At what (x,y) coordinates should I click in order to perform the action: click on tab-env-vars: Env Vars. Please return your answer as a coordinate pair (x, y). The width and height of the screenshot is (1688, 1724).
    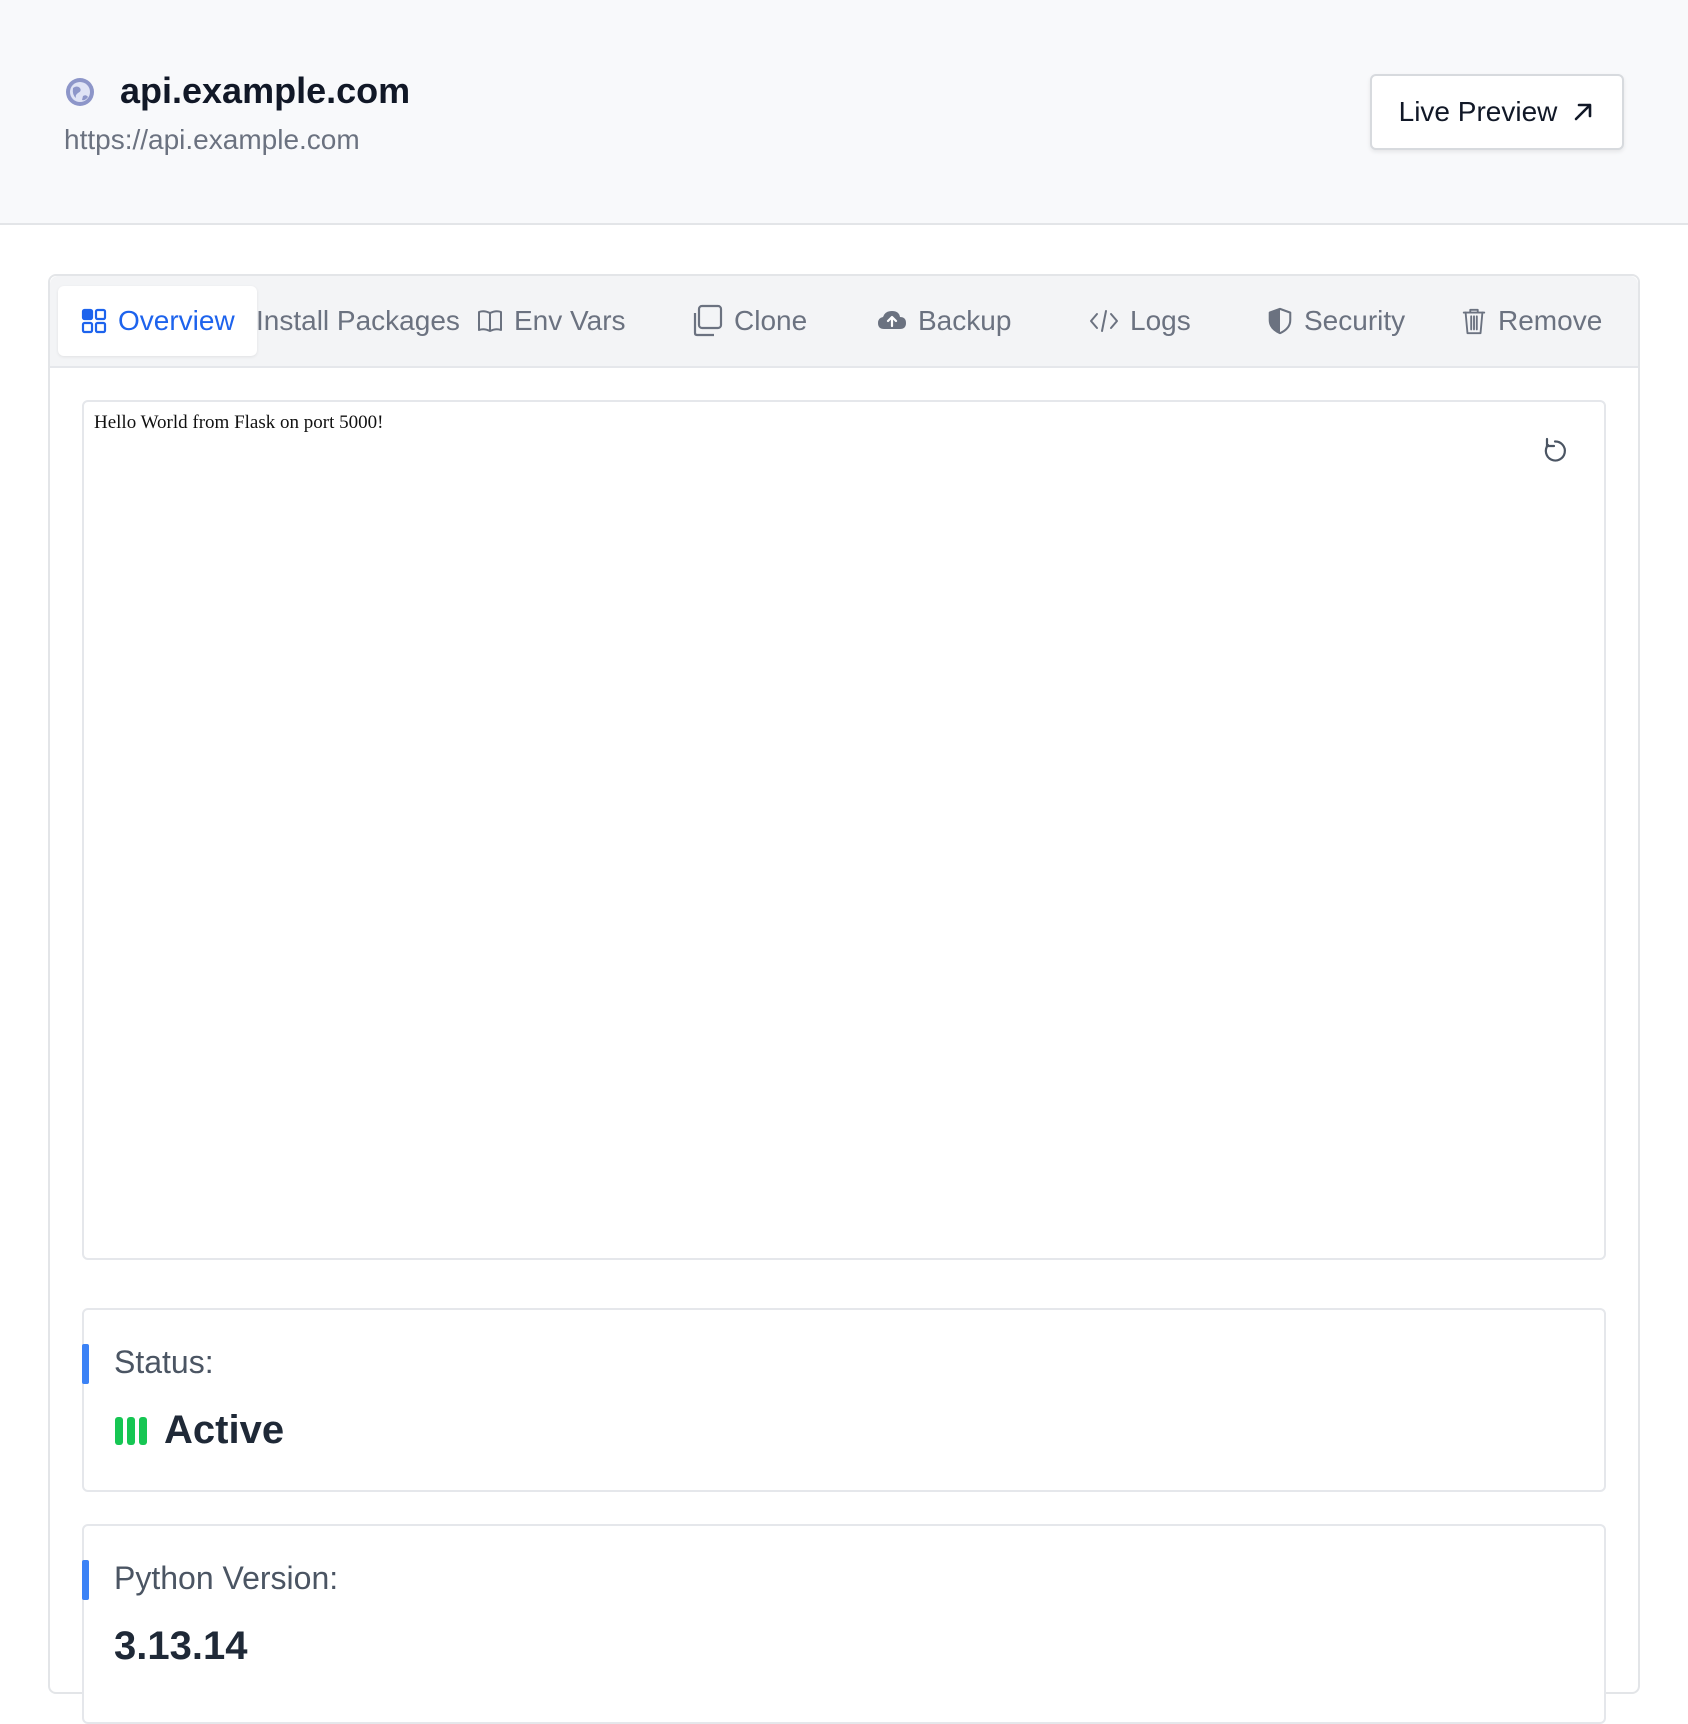
    Looking at the image, I should click on (551, 321).